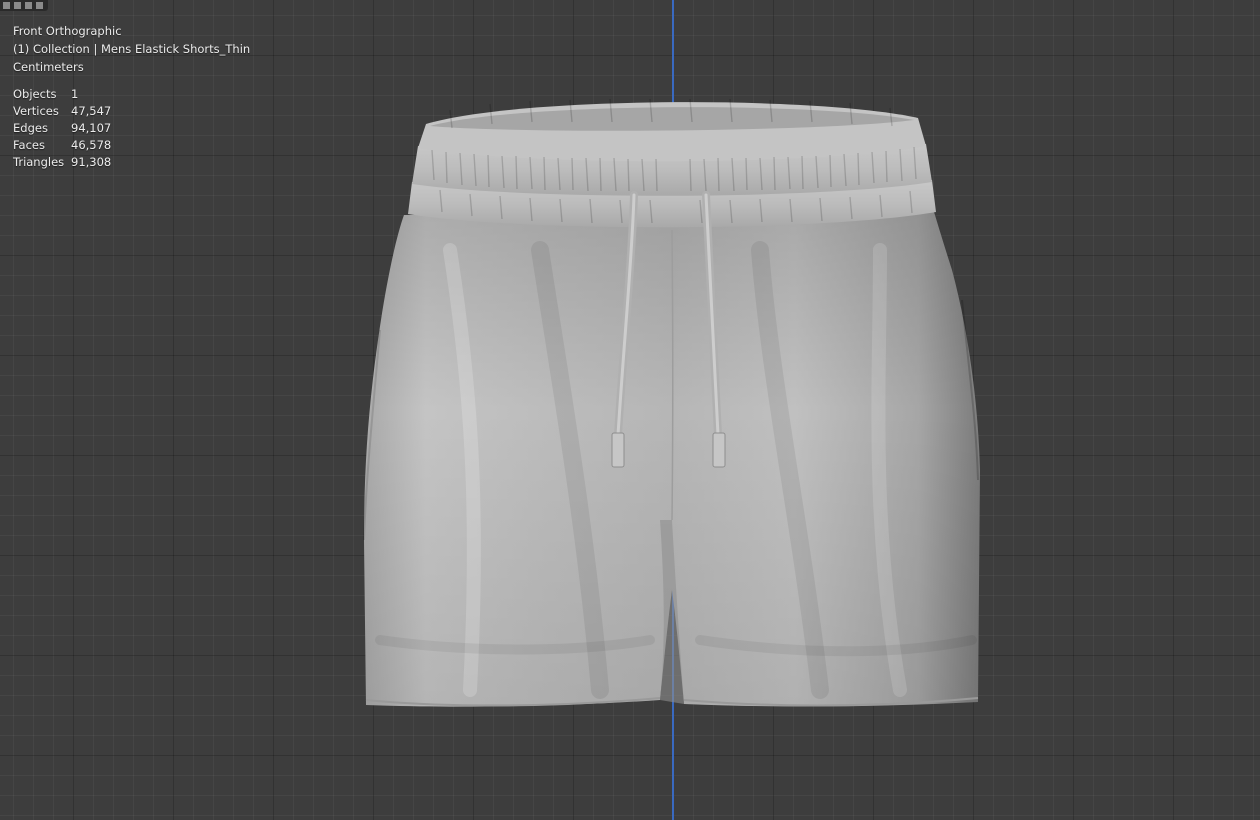  What do you see at coordinates (30, 128) in the screenshot?
I see `stat-label: Edges` at bounding box center [30, 128].